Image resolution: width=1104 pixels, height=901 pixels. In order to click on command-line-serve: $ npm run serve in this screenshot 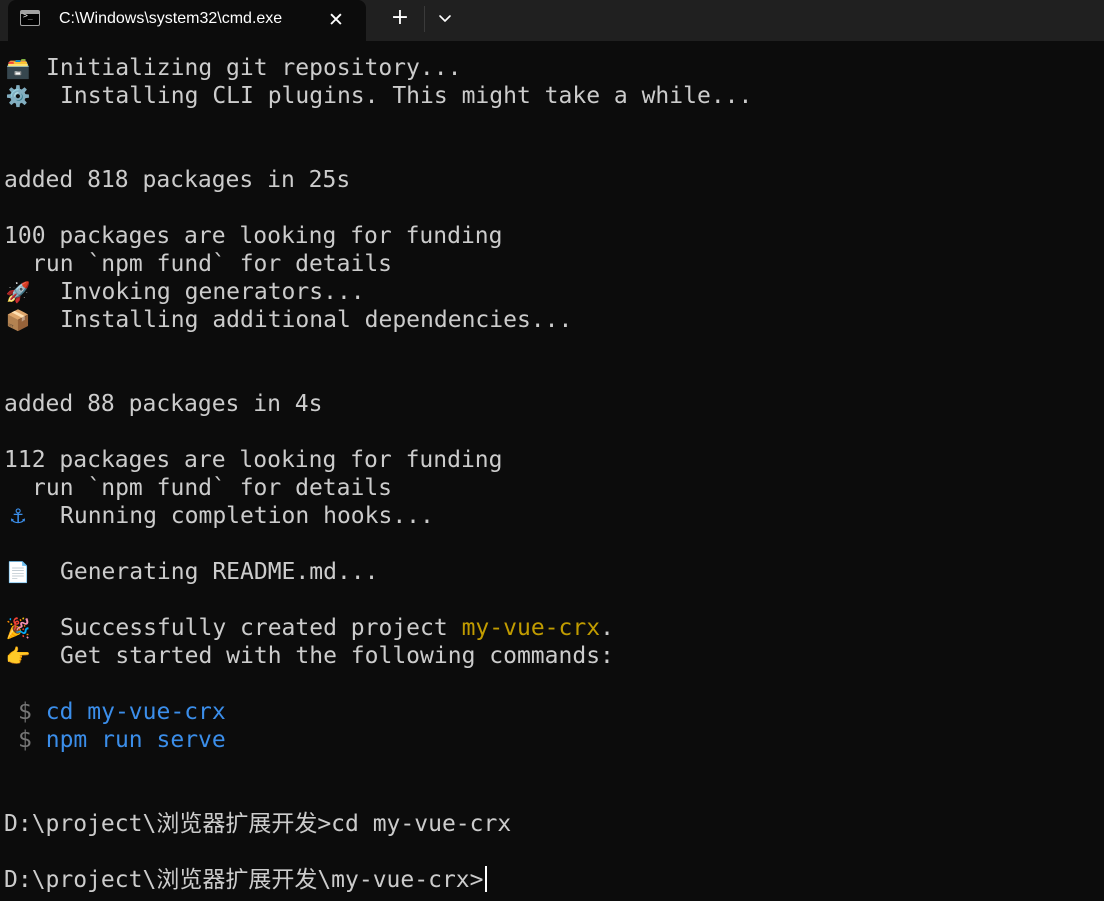, I will do `click(122, 740)`.